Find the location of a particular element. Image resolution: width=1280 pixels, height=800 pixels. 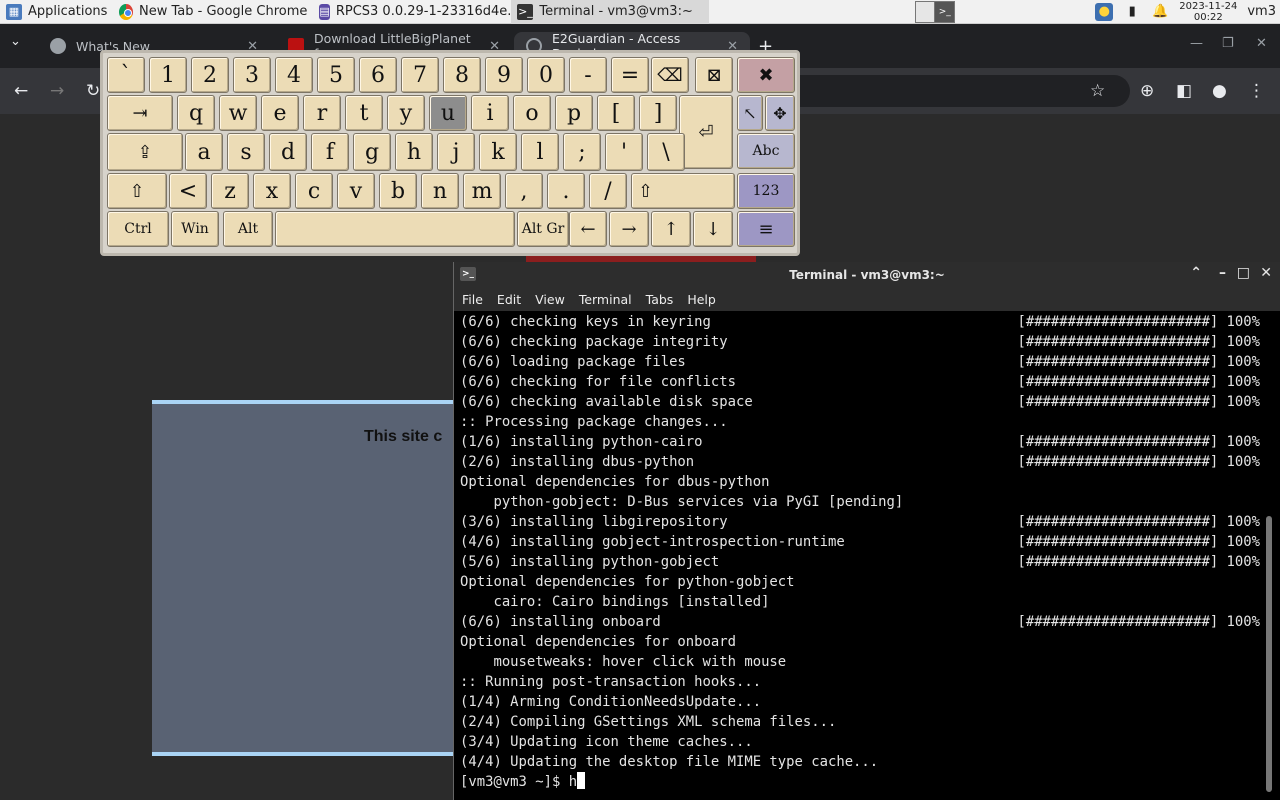

delete-key: ⊠ is located at coordinates (714, 75).